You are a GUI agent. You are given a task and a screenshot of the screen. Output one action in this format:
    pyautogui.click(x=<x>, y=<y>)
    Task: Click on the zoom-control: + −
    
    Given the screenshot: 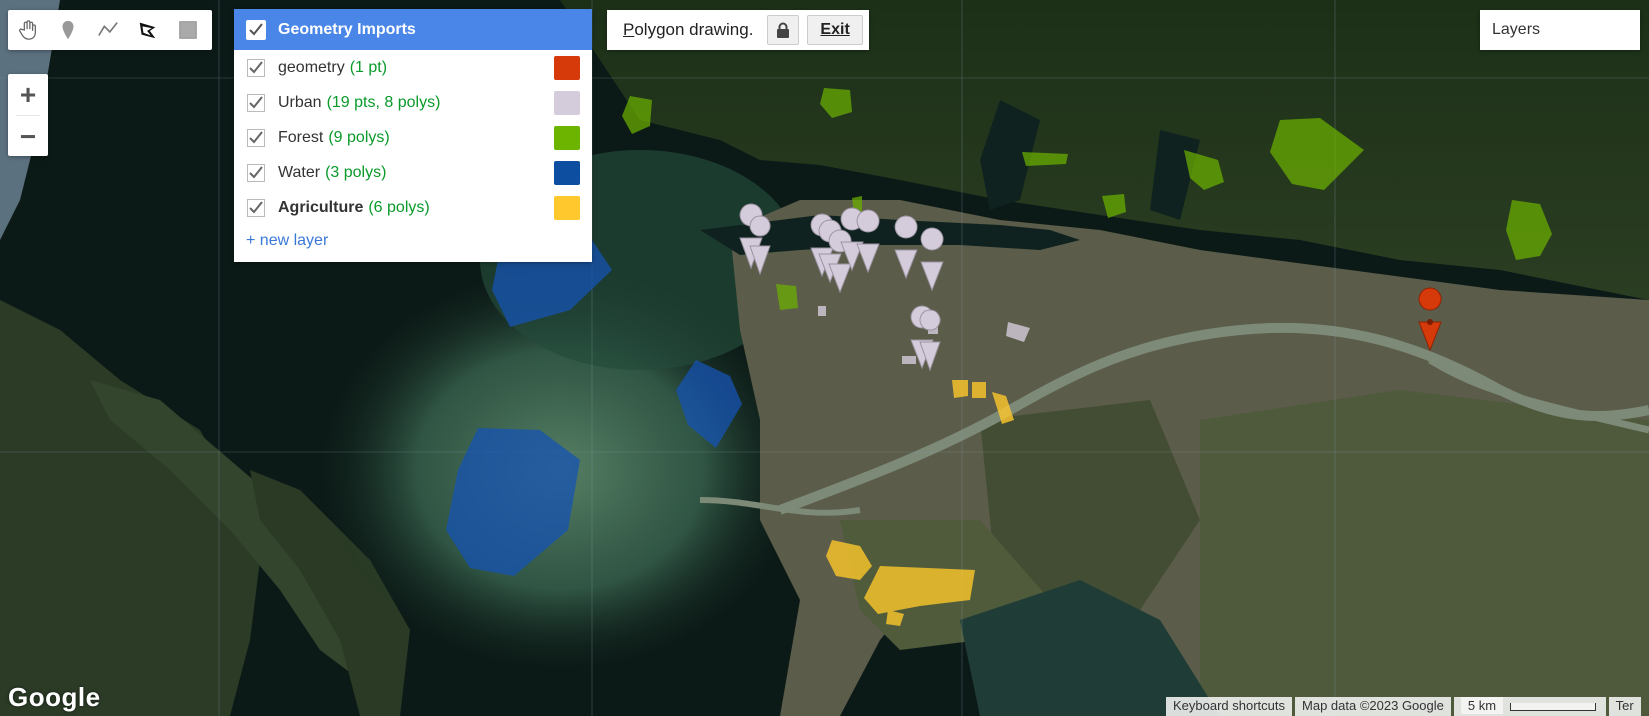 What is the action you would take?
    pyautogui.click(x=28, y=115)
    